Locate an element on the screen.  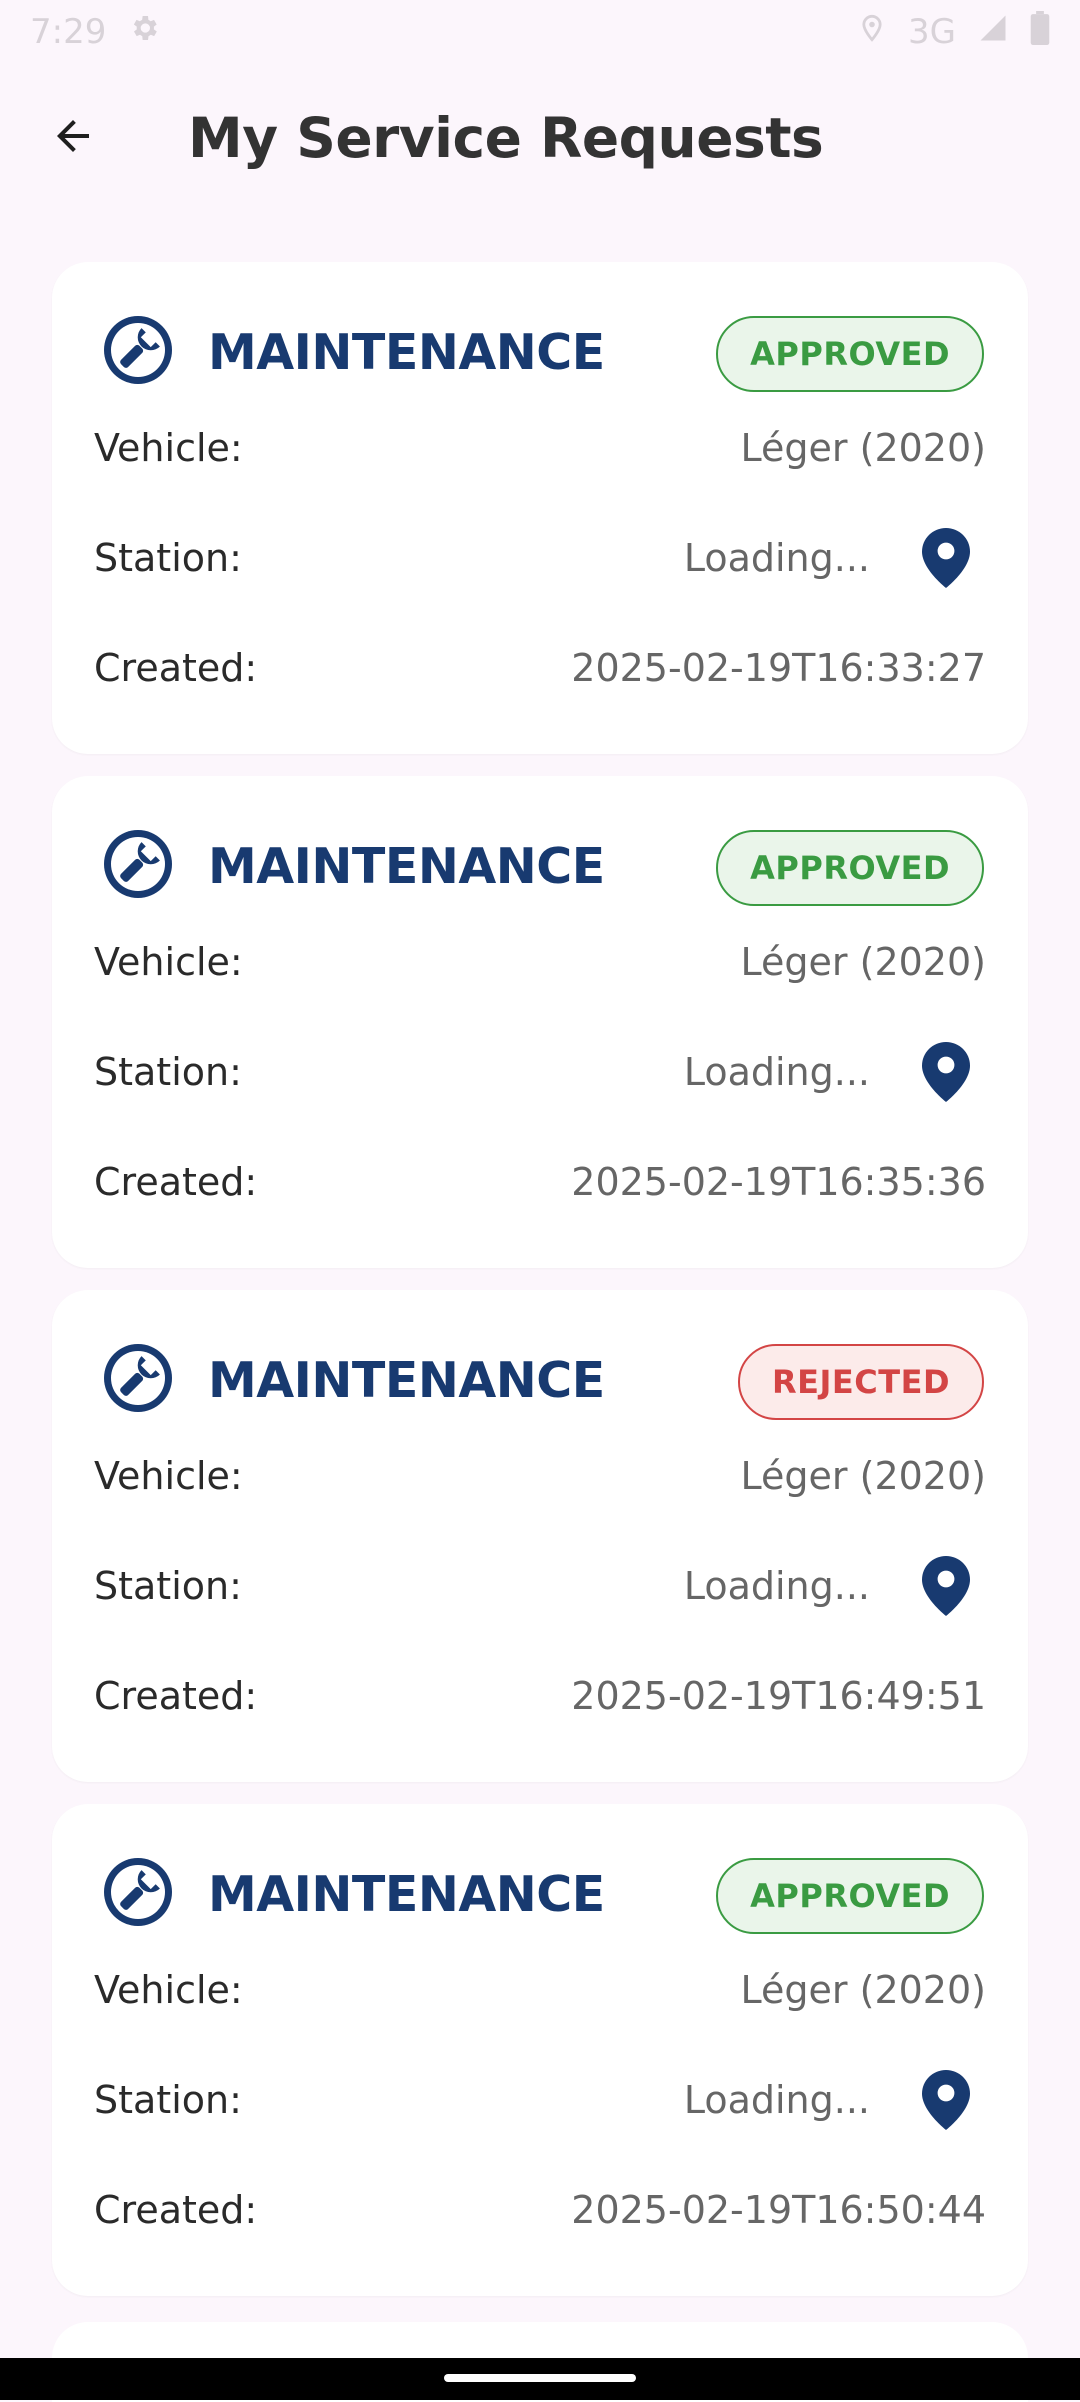
battery-icon is located at coordinates (1040, 32).